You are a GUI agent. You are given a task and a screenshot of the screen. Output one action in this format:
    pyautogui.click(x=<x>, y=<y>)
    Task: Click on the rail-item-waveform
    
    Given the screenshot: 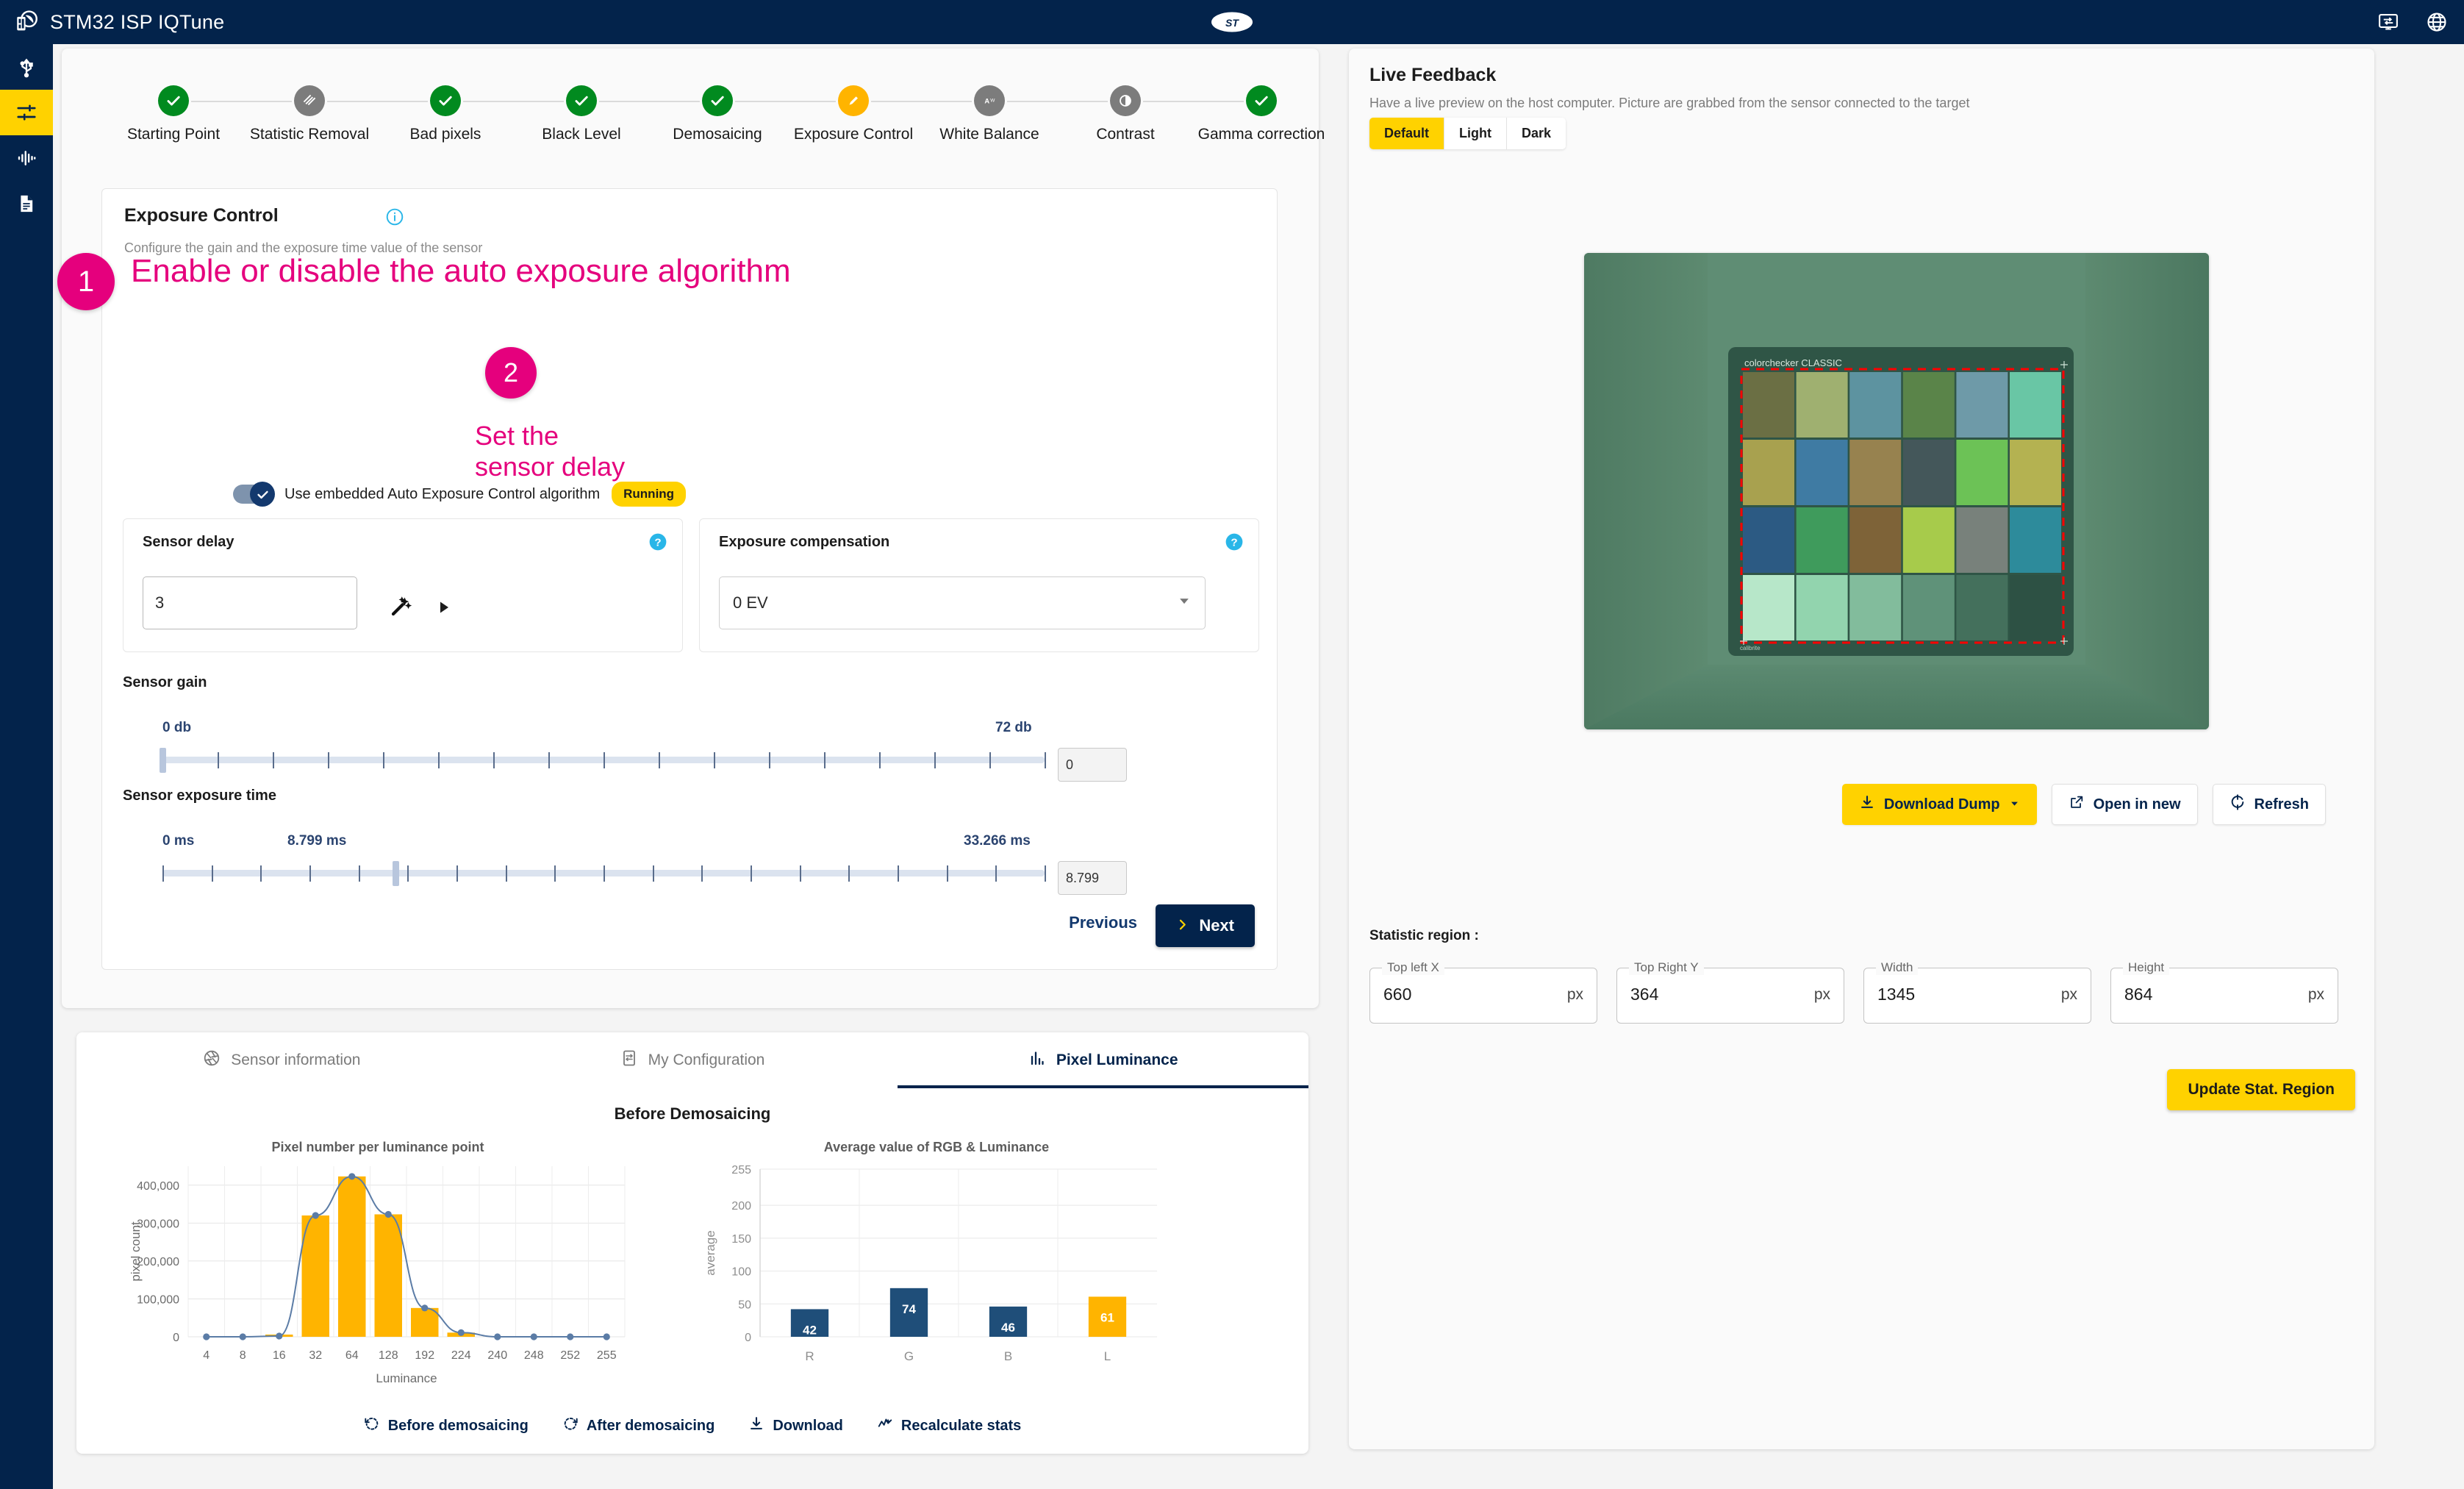 What is the action you would take?
    pyautogui.click(x=26, y=158)
    